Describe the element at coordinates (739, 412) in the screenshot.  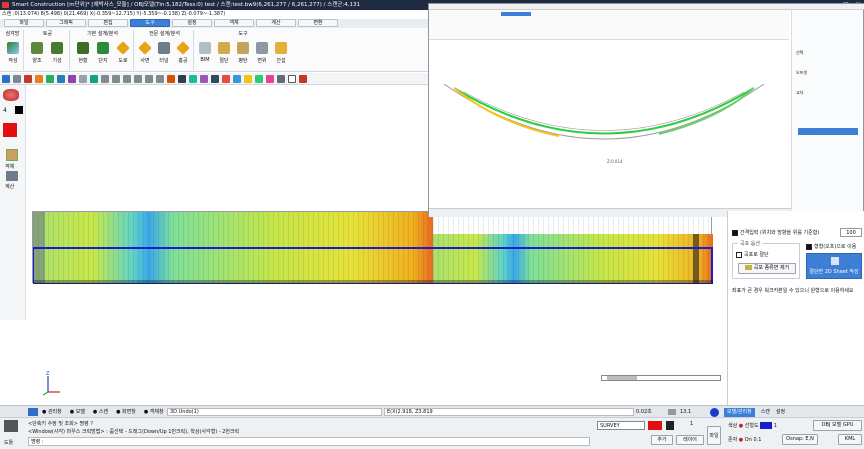
I see `tab-model-manager: 모델/관리창` at that location.